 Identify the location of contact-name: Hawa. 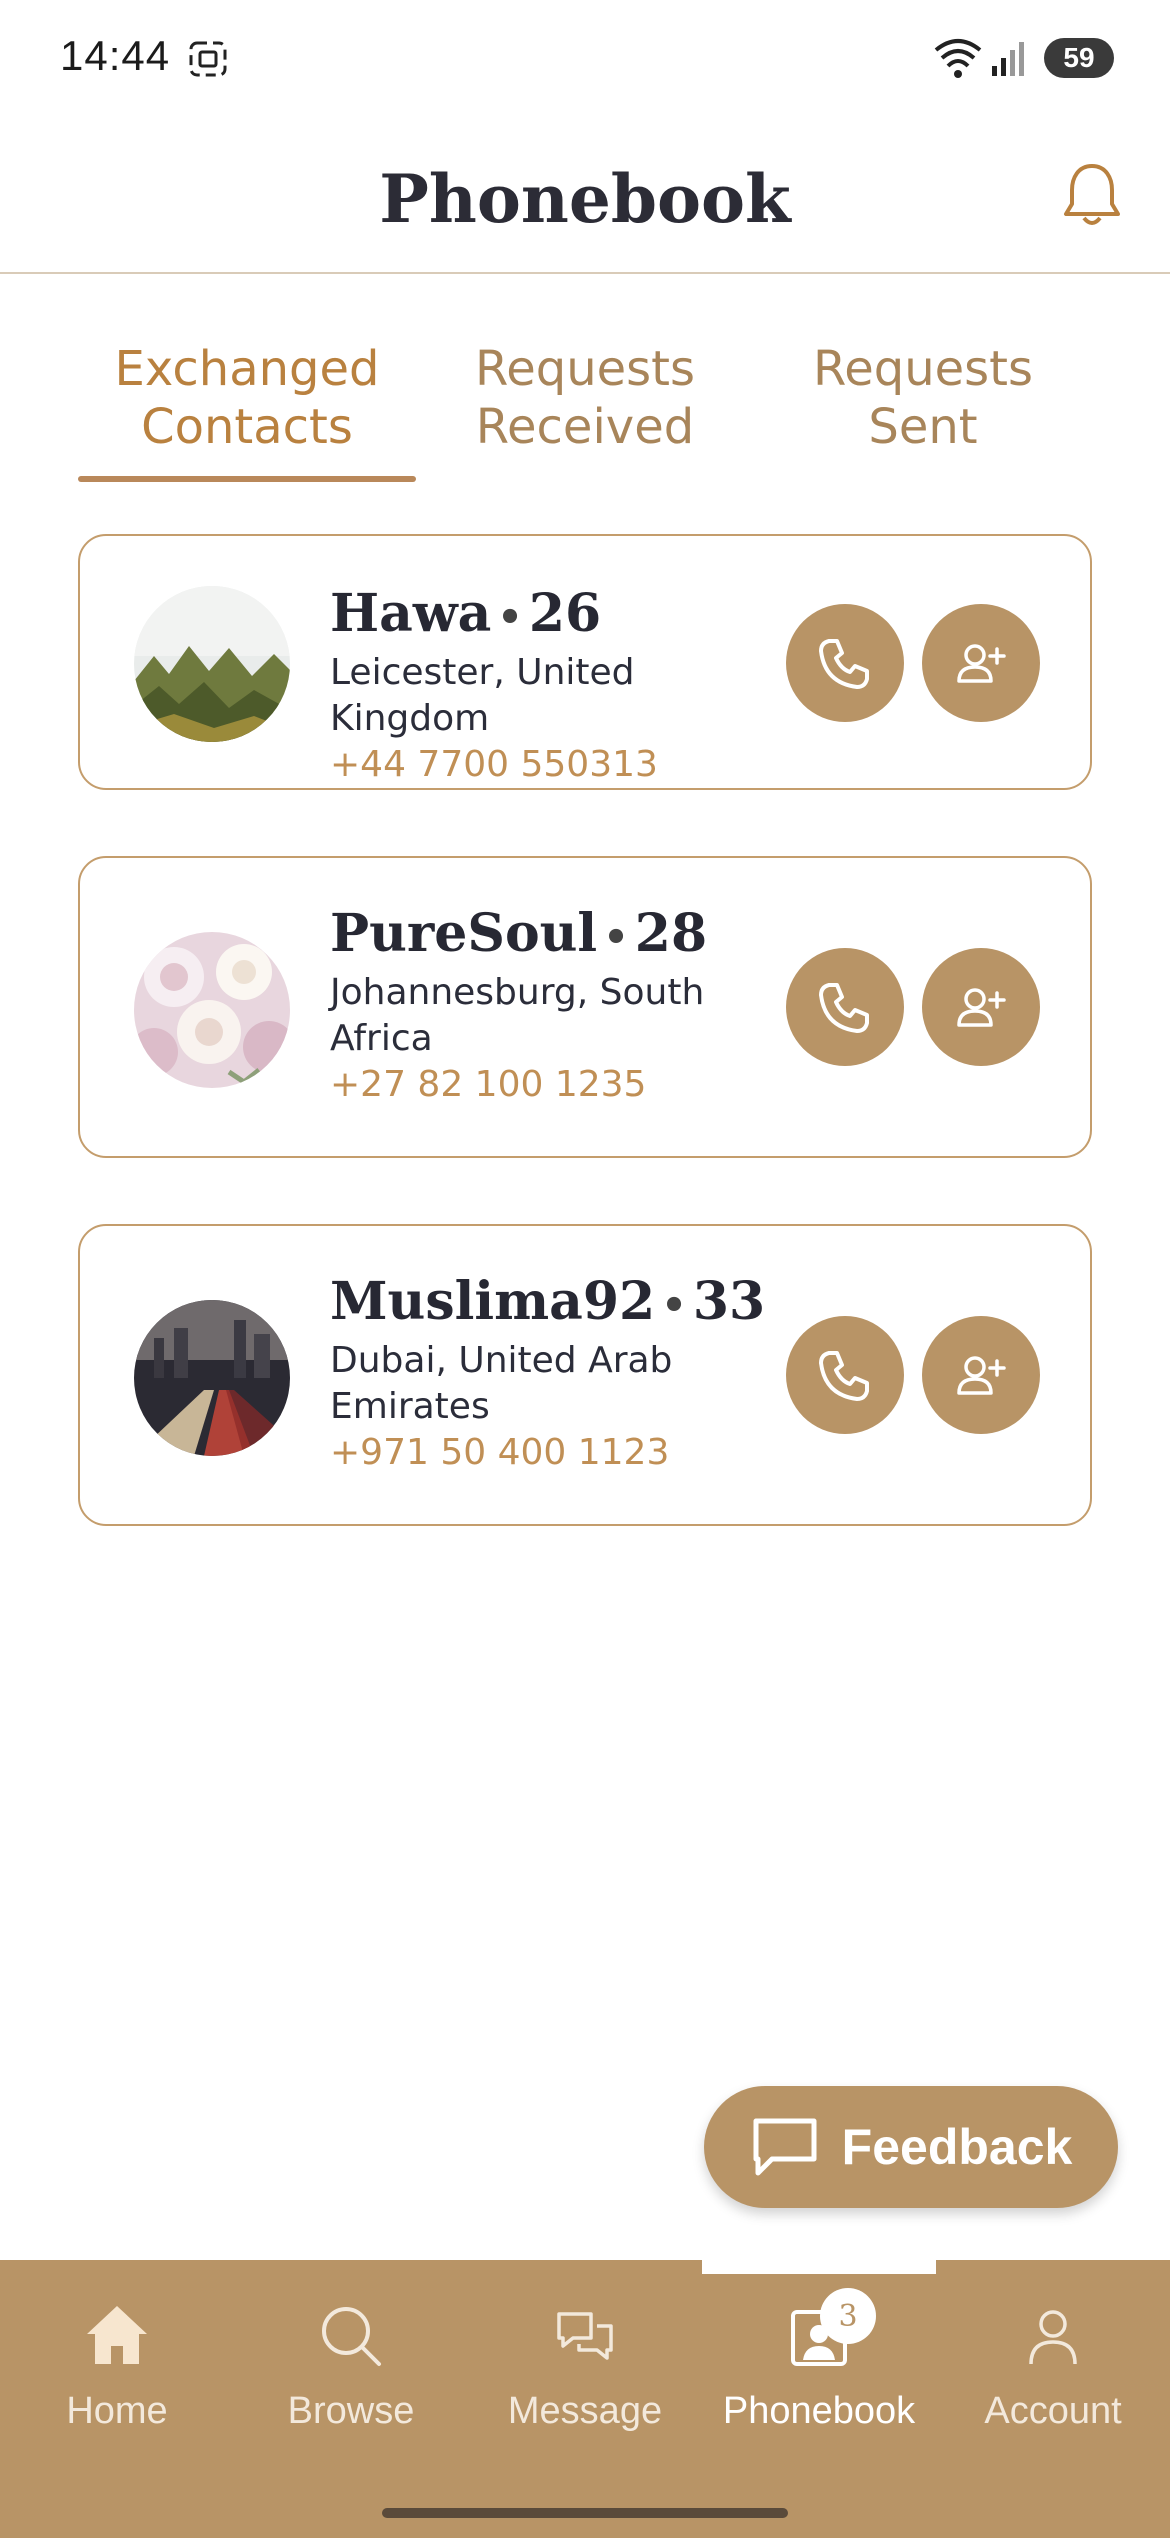
(411, 613).